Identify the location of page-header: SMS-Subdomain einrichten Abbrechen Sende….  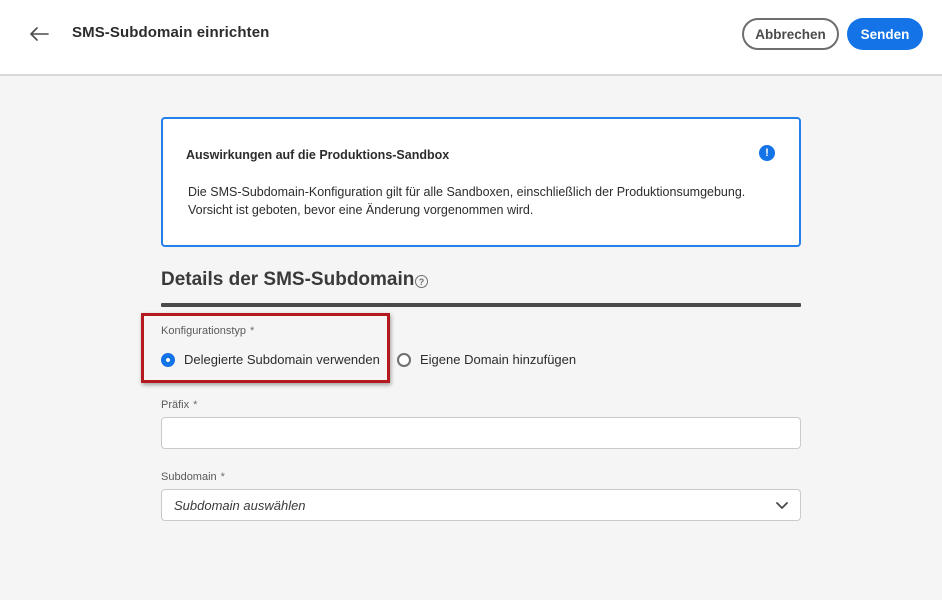
(471, 38).